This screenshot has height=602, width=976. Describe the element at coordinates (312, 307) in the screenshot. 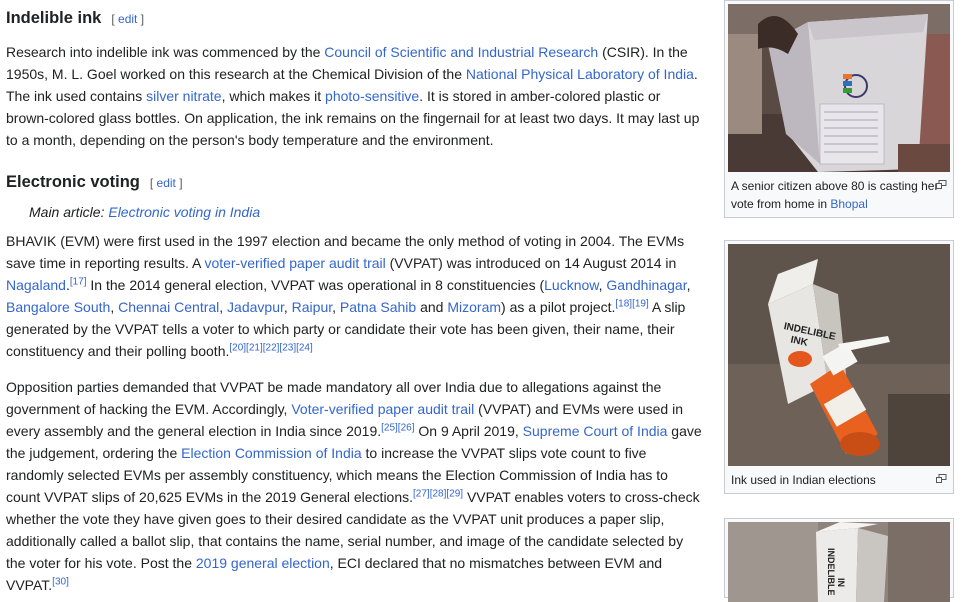

I see `link-raipur: Raipur` at that location.